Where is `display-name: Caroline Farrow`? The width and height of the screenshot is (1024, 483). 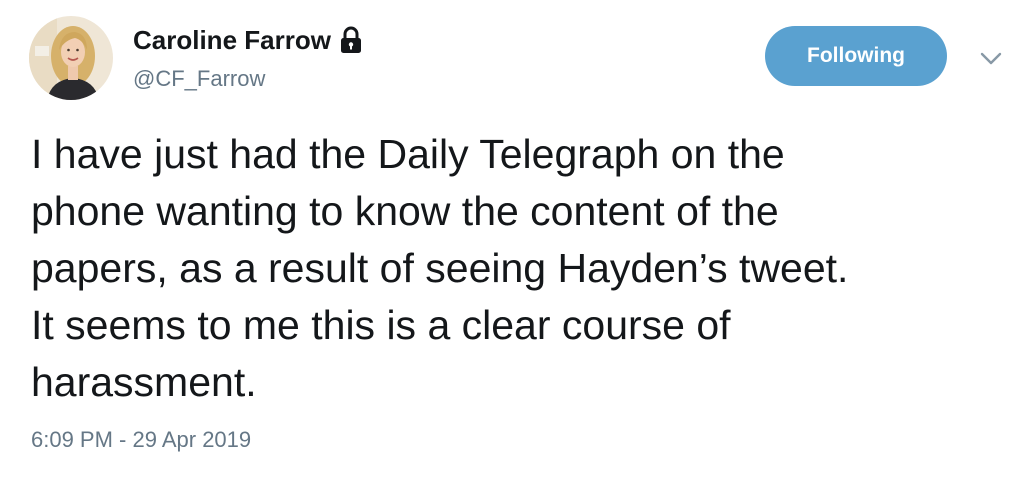 display-name: Caroline Farrow is located at coordinates (232, 40).